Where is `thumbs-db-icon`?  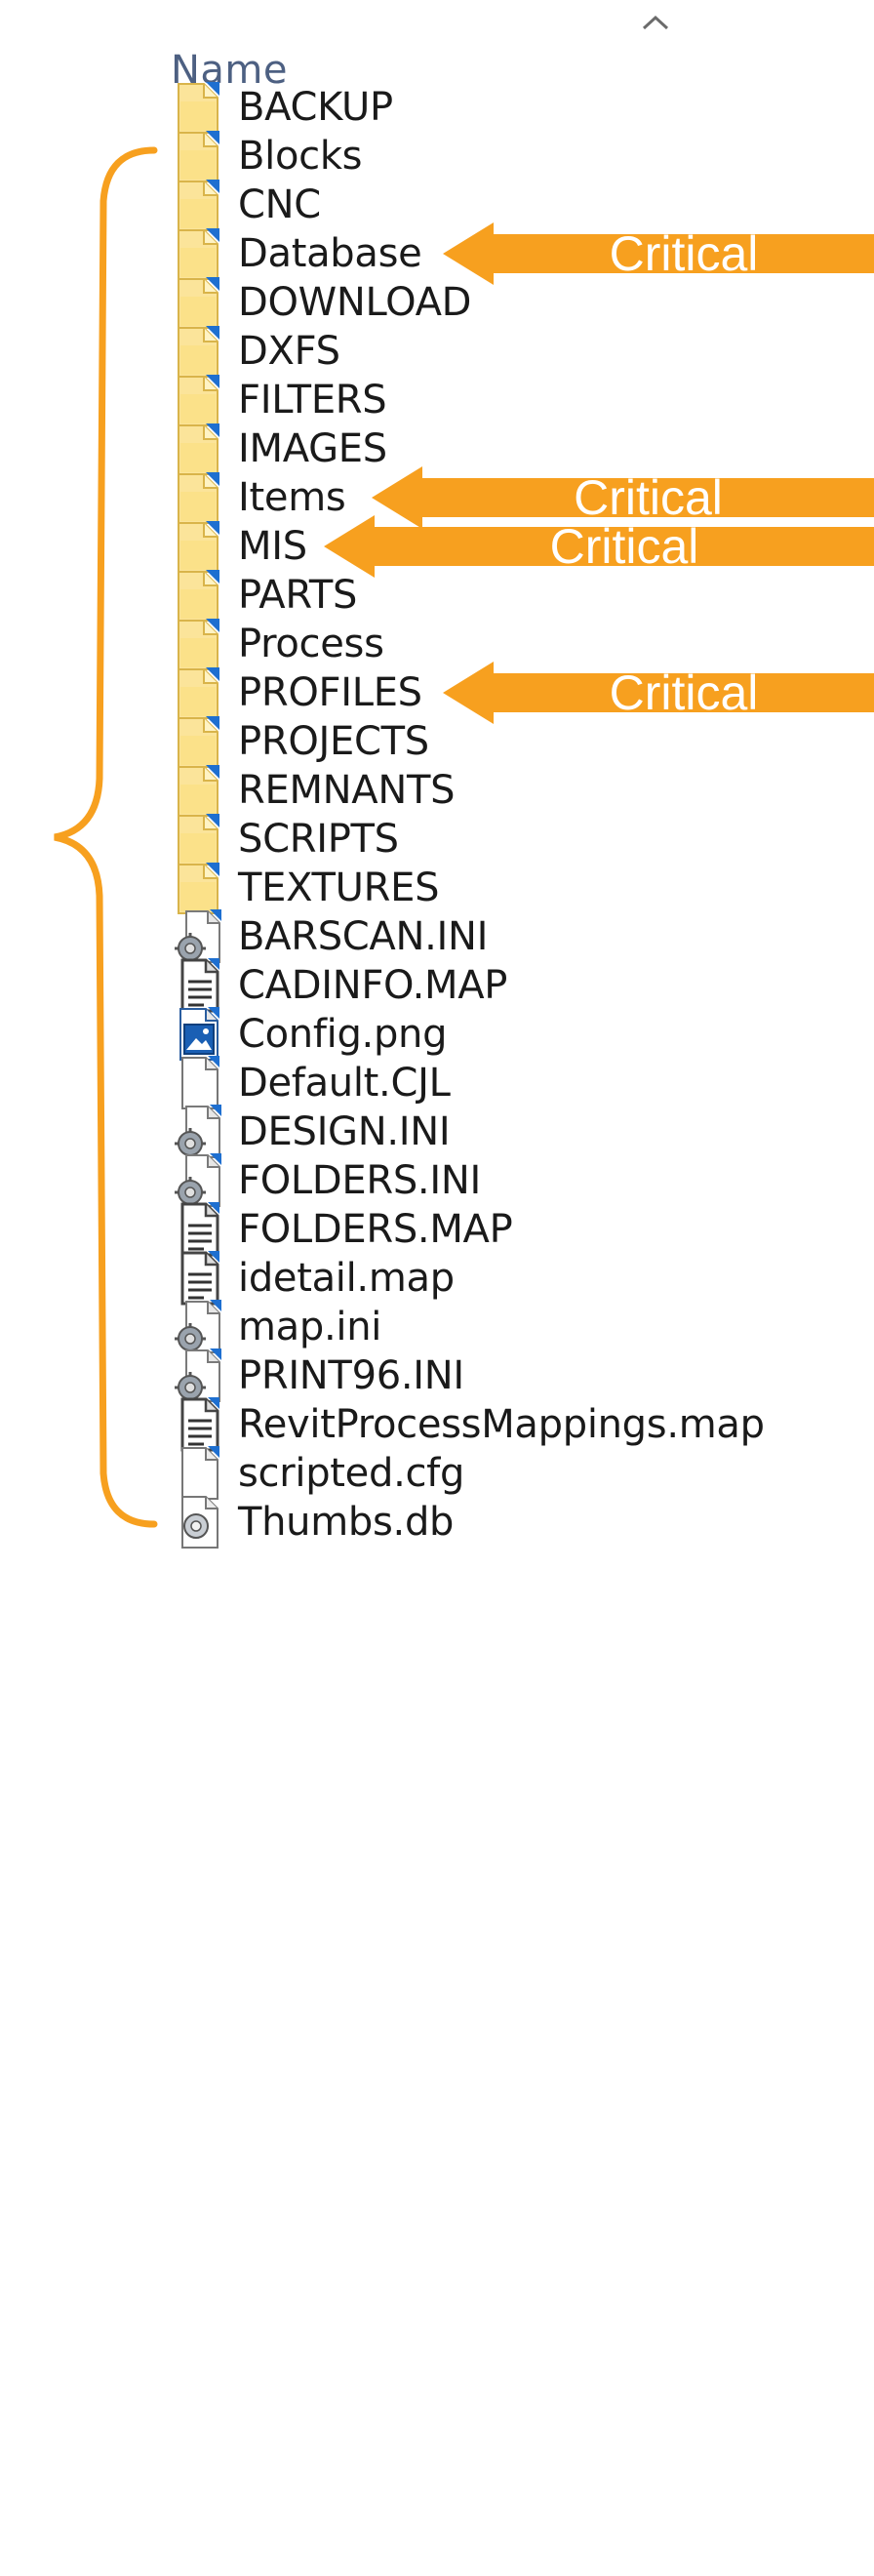
thumbs-db-icon is located at coordinates (199, 1522).